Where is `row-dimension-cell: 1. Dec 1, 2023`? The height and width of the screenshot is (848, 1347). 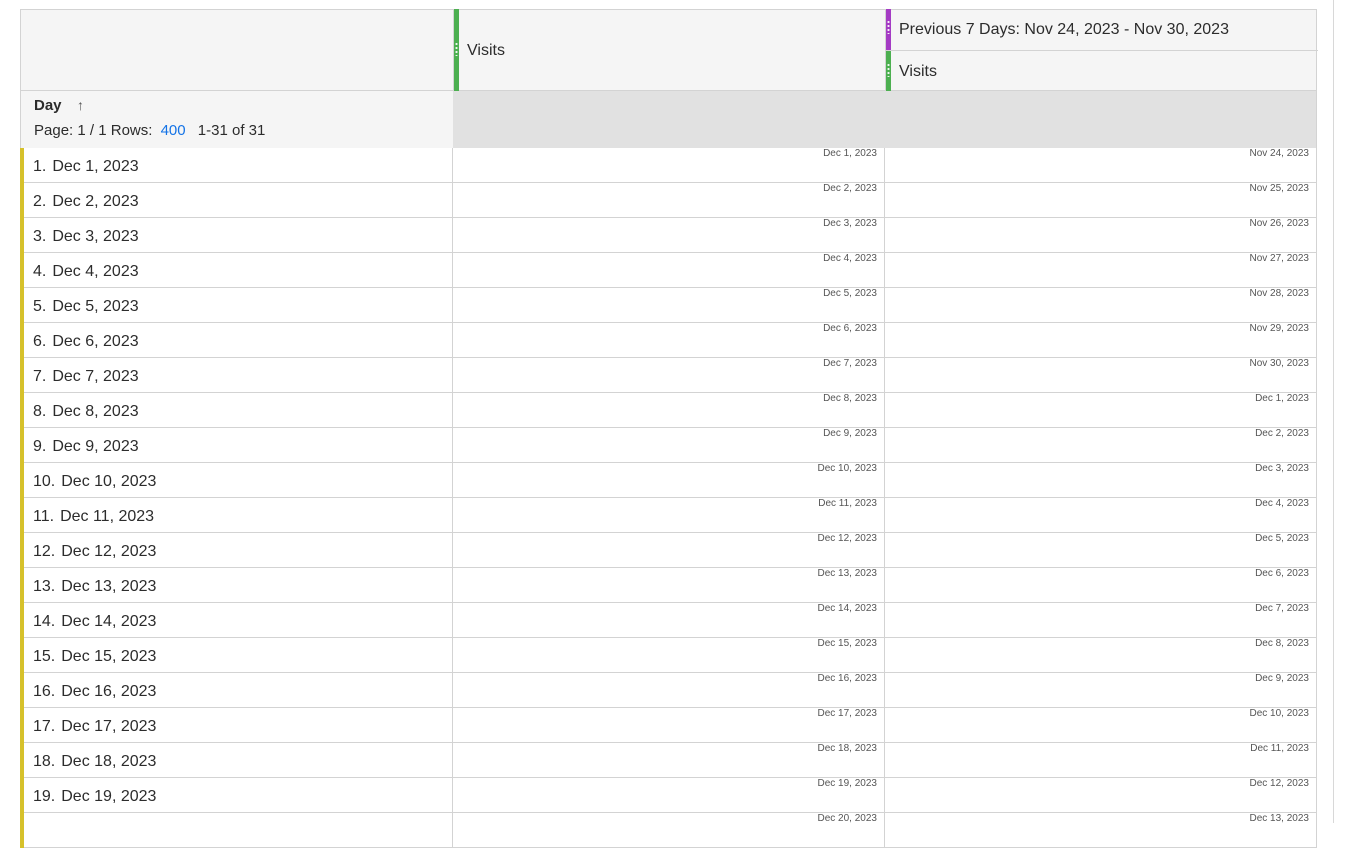 row-dimension-cell: 1. Dec 1, 2023 is located at coordinates (86, 167).